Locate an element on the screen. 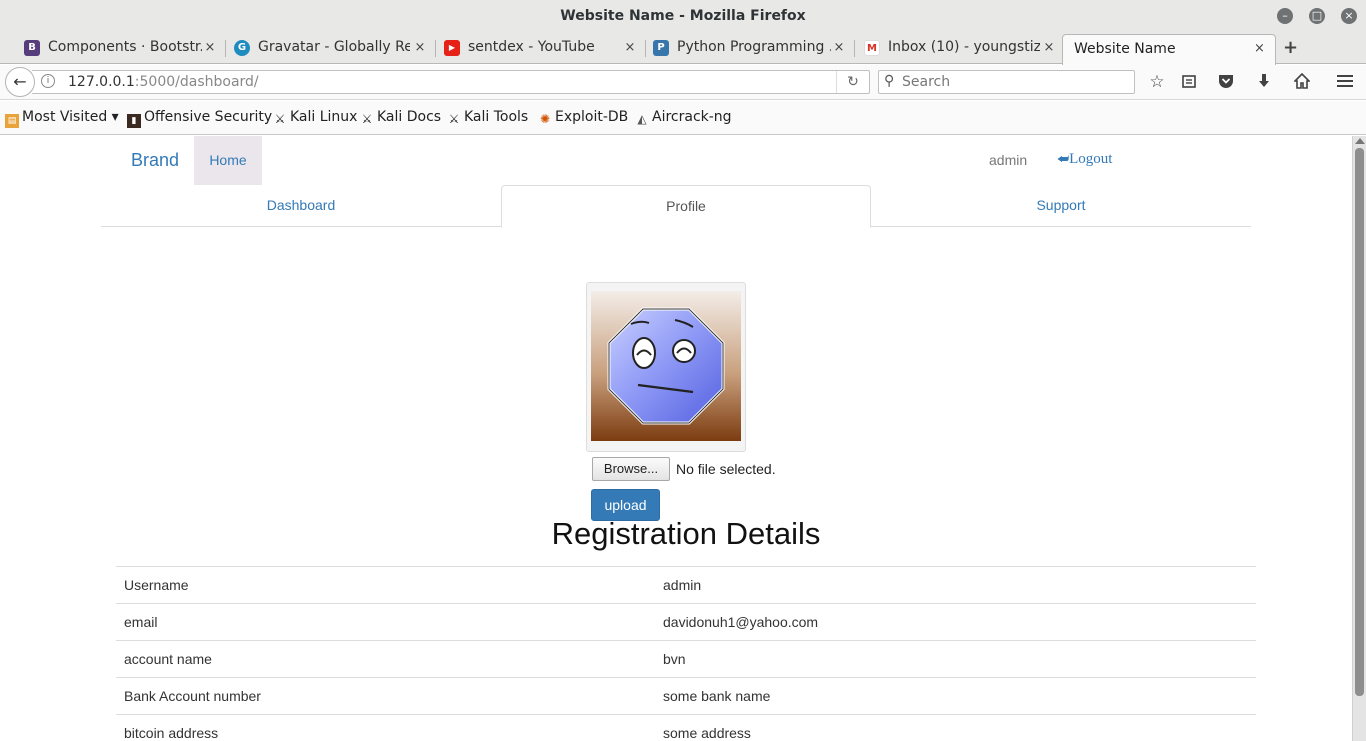 This screenshot has width=1366, height=741. tab-label: sentdex - YouTube is located at coordinates (531, 47).